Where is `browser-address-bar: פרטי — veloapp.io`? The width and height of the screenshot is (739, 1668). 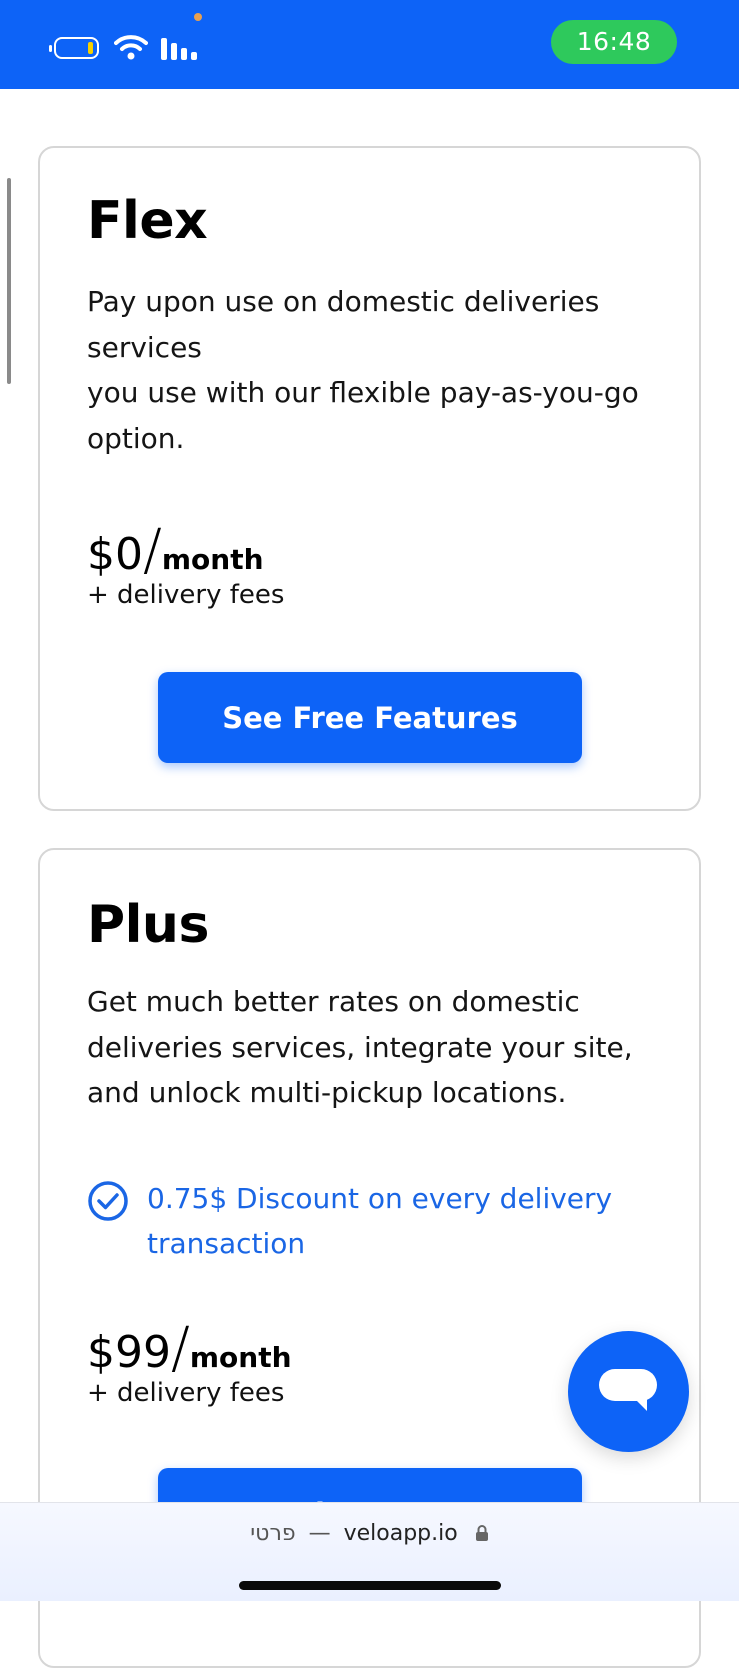 browser-address-bar: פרטי — veloapp.io is located at coordinates (369, 1551).